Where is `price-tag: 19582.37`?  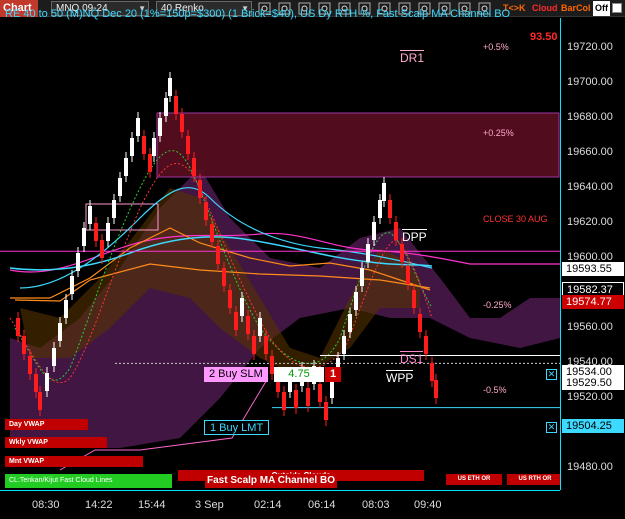
price-tag: 19582.37 is located at coordinates (593, 288).